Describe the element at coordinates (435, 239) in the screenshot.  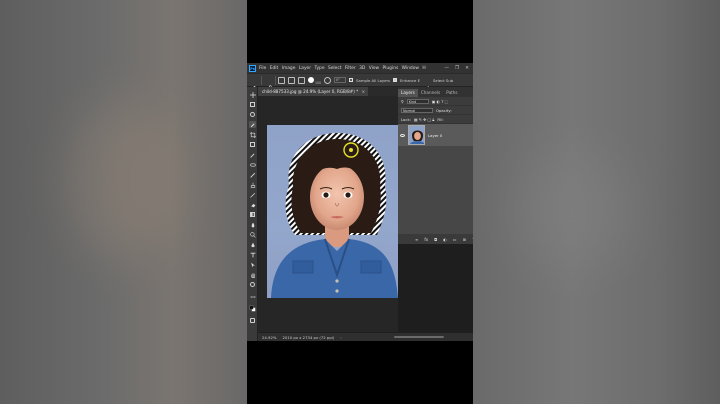
I see `add-mask-icon: ◘` at that location.